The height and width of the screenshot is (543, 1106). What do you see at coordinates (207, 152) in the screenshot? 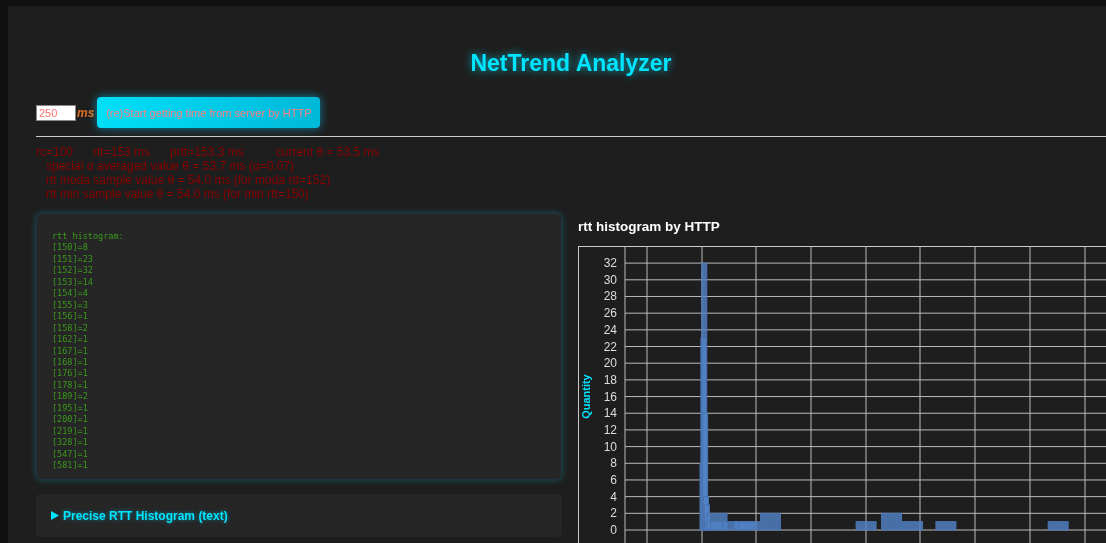
I see `stat-text: prtt=153.3 ms` at bounding box center [207, 152].